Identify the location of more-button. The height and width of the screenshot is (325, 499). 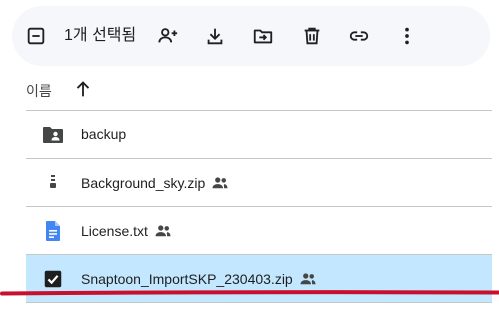
(407, 36).